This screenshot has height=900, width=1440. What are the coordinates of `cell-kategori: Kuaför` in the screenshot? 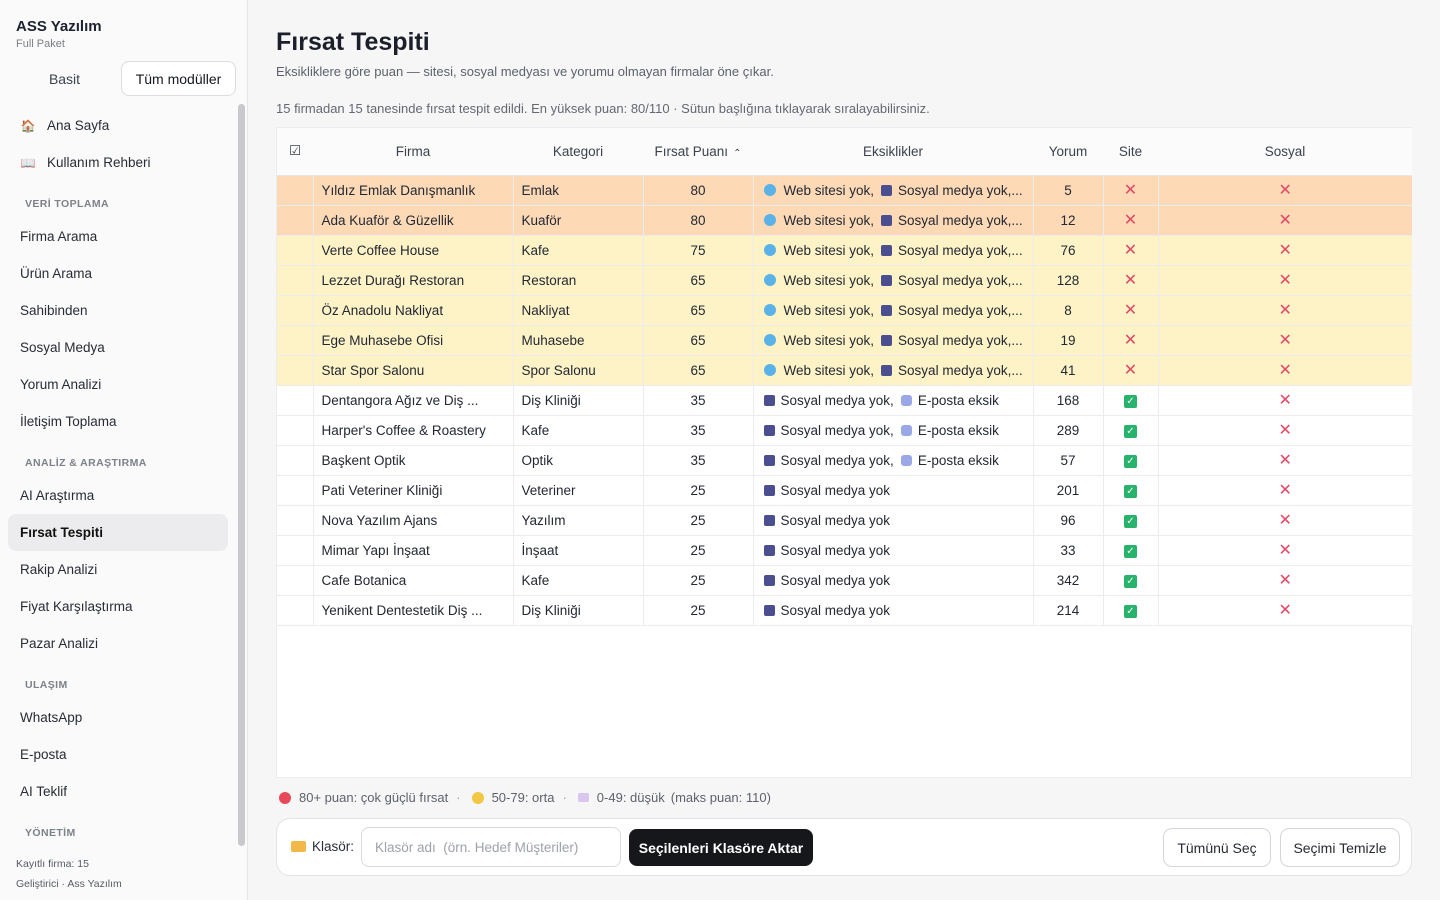 It's located at (578, 220).